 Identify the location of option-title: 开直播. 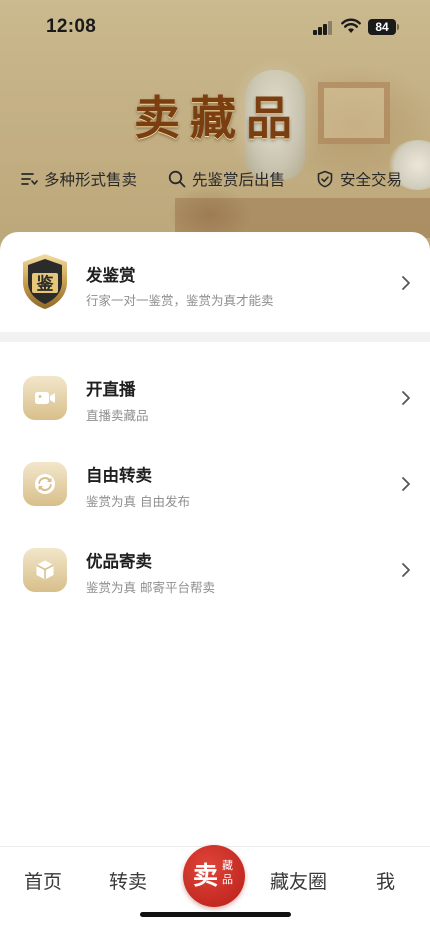
(111, 389).